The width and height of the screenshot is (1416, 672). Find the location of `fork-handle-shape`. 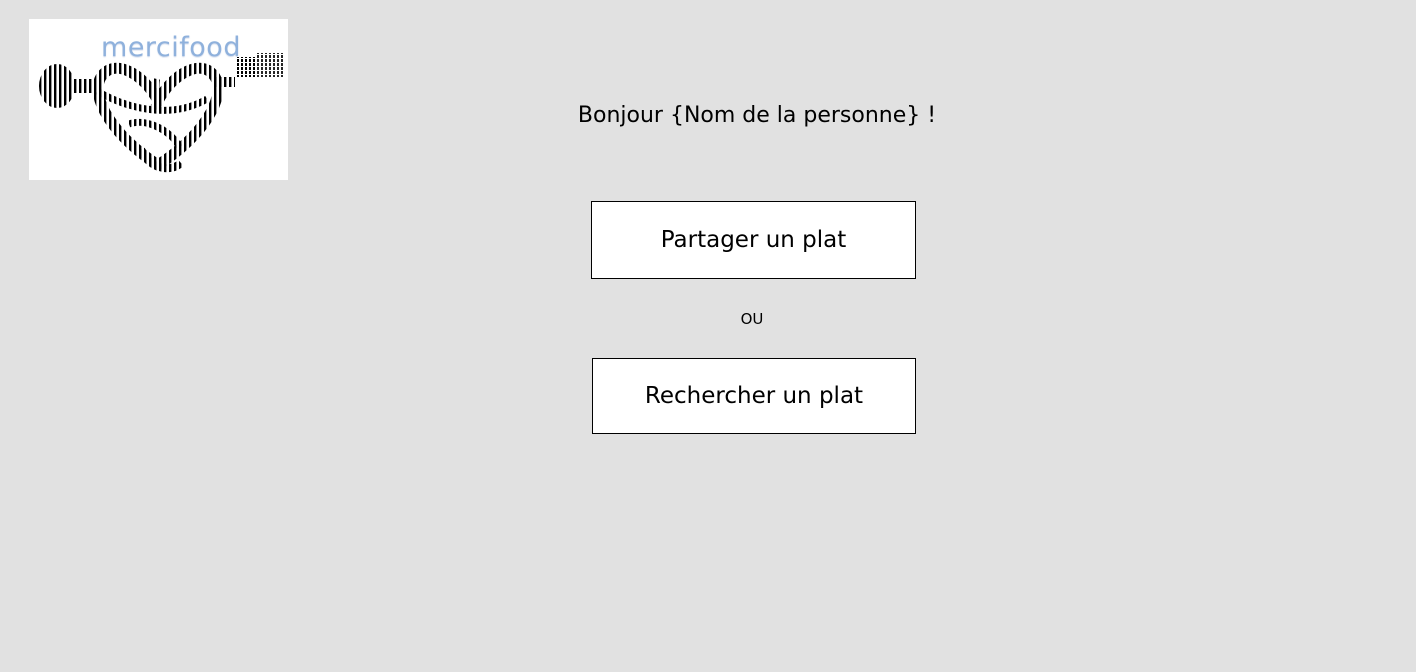

fork-handle-shape is located at coordinates (225, 82).